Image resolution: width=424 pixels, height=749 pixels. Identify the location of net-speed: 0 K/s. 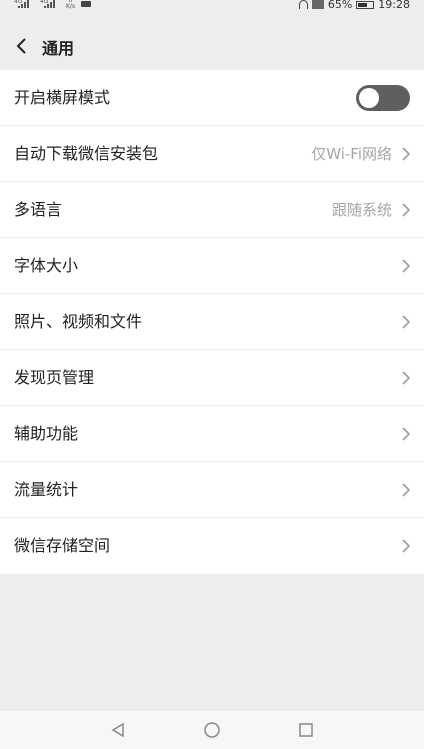
(70, 5).